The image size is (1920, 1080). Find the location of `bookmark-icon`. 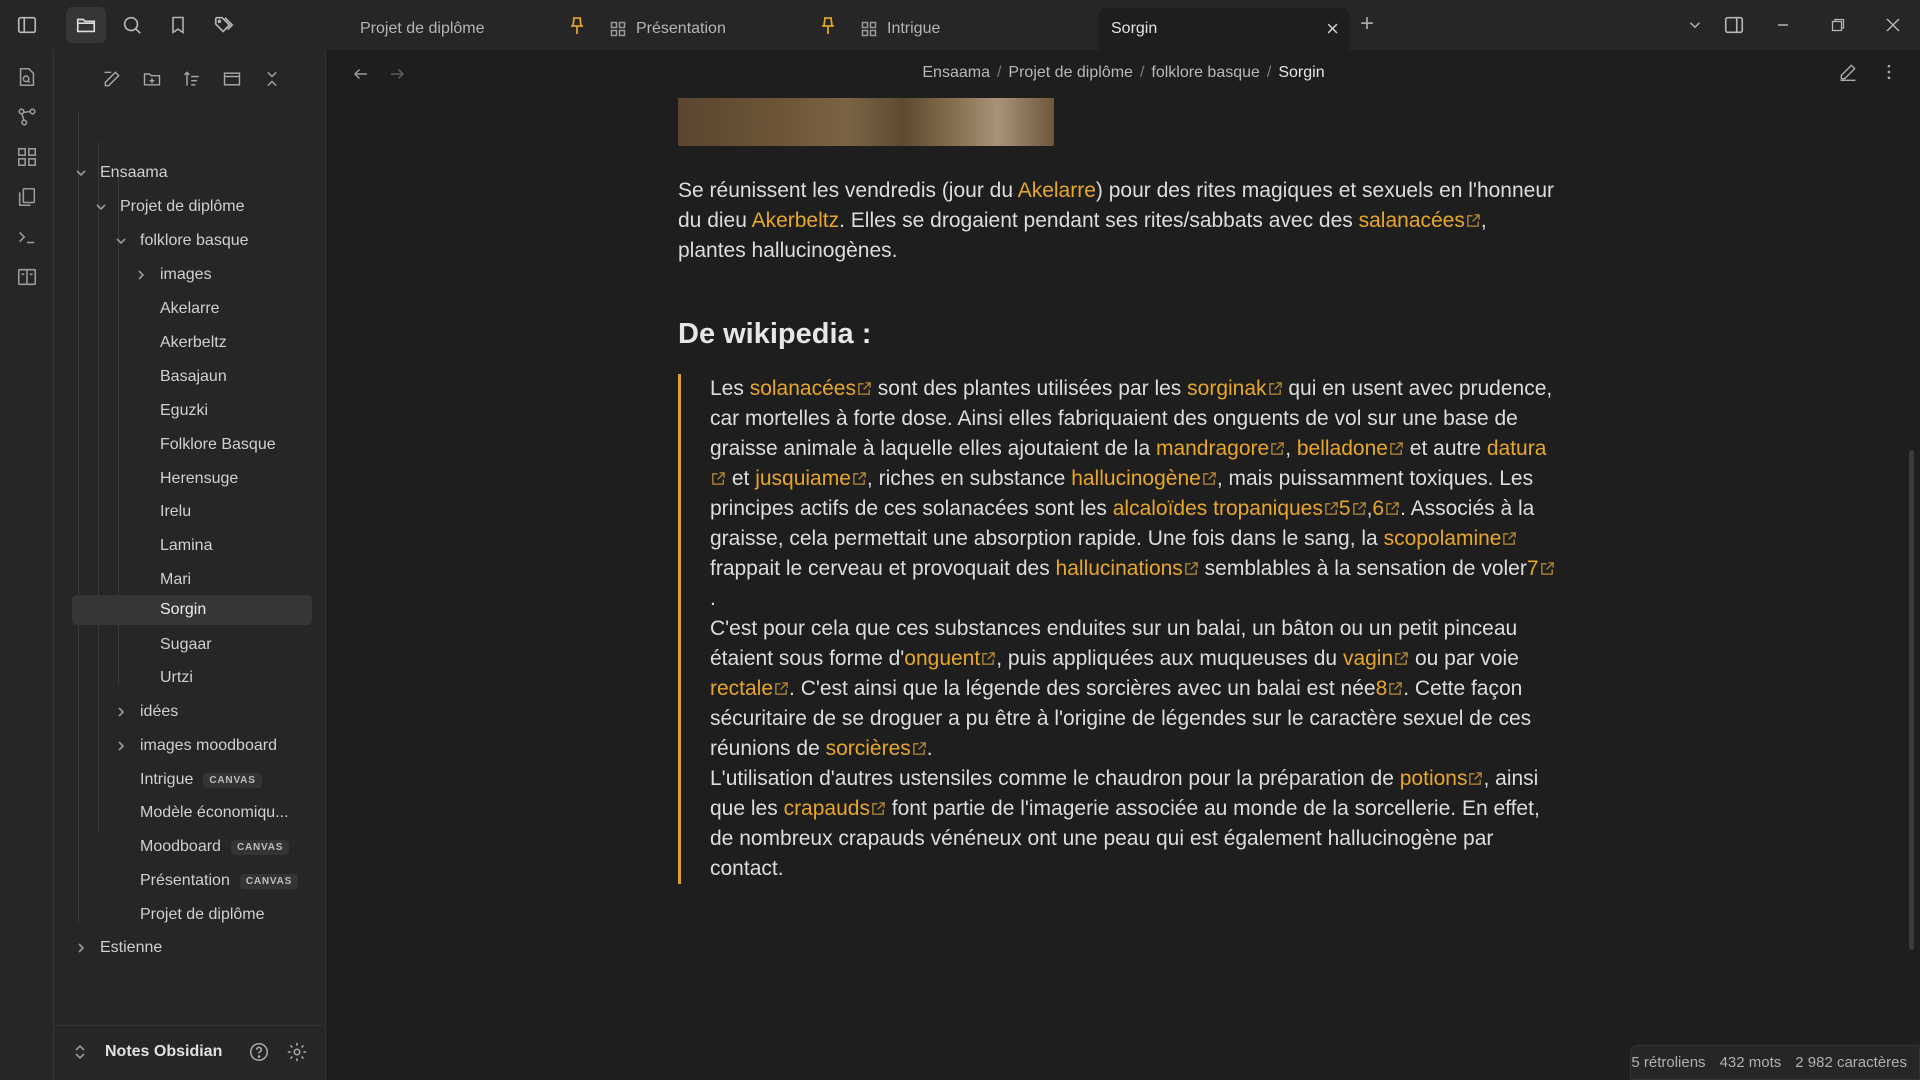

bookmark-icon is located at coordinates (178, 25).